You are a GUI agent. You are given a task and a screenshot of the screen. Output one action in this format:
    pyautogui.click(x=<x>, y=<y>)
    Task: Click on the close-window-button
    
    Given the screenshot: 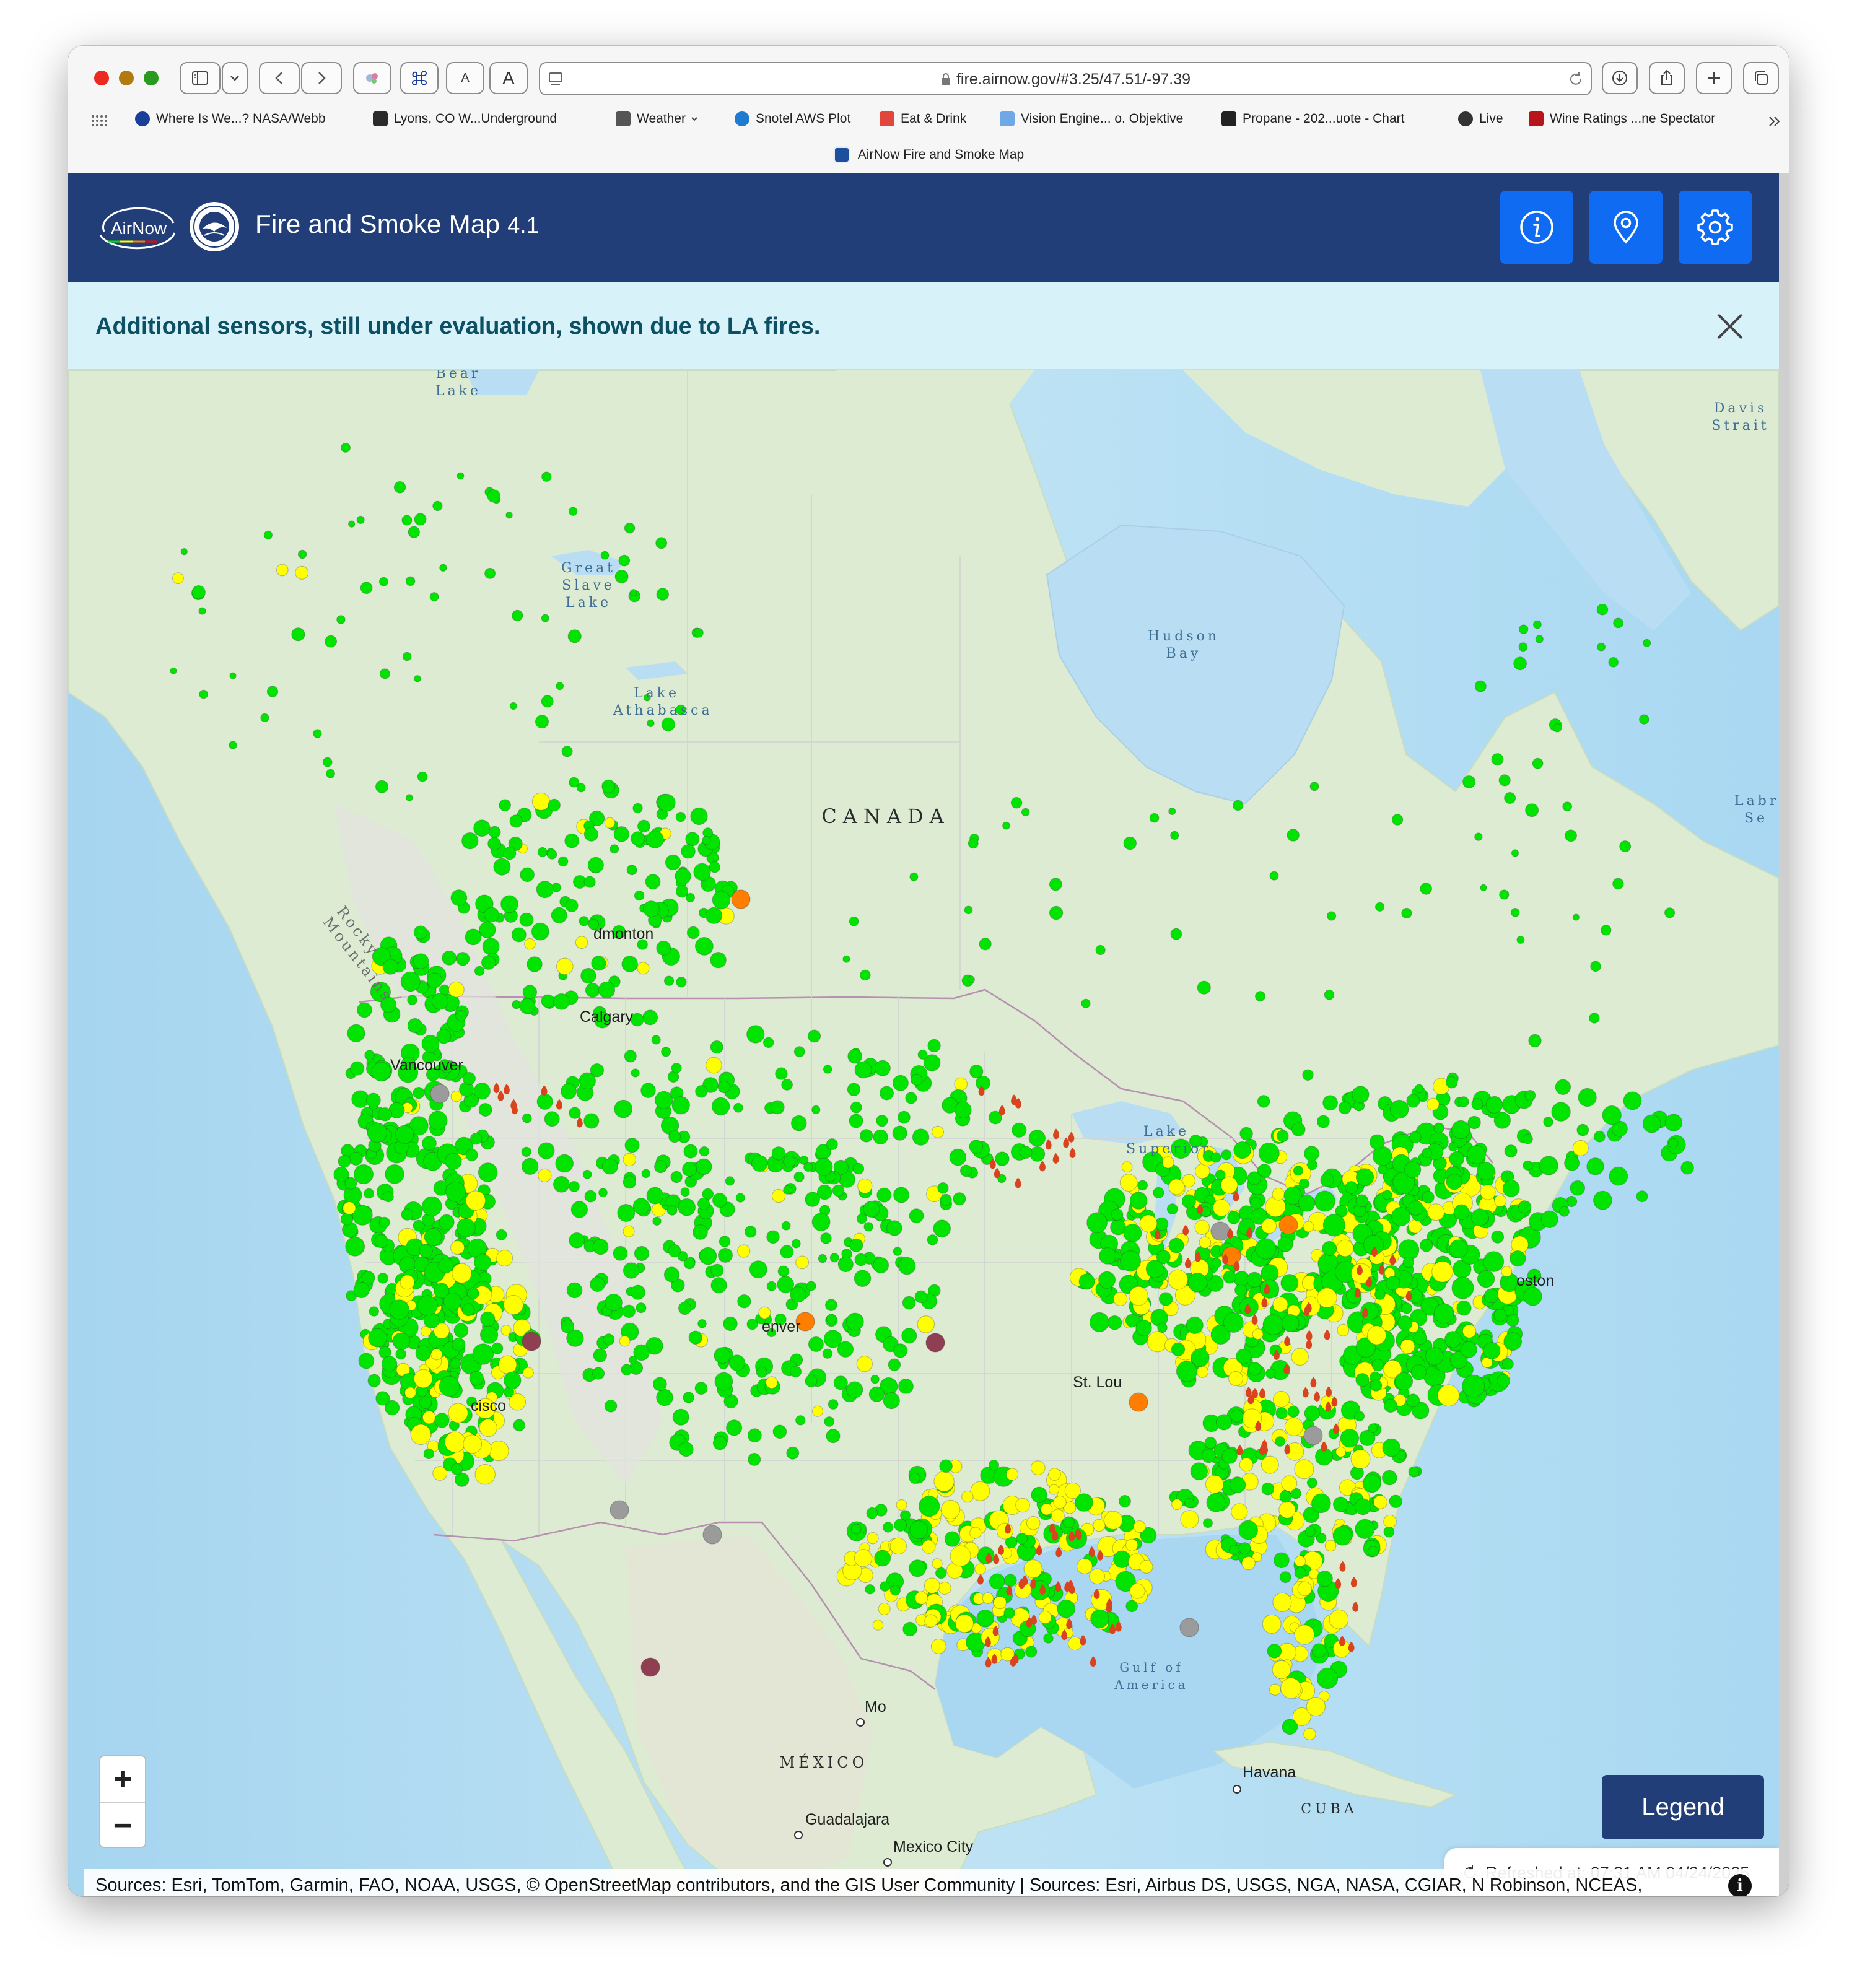 What is the action you would take?
    pyautogui.click(x=101, y=78)
    